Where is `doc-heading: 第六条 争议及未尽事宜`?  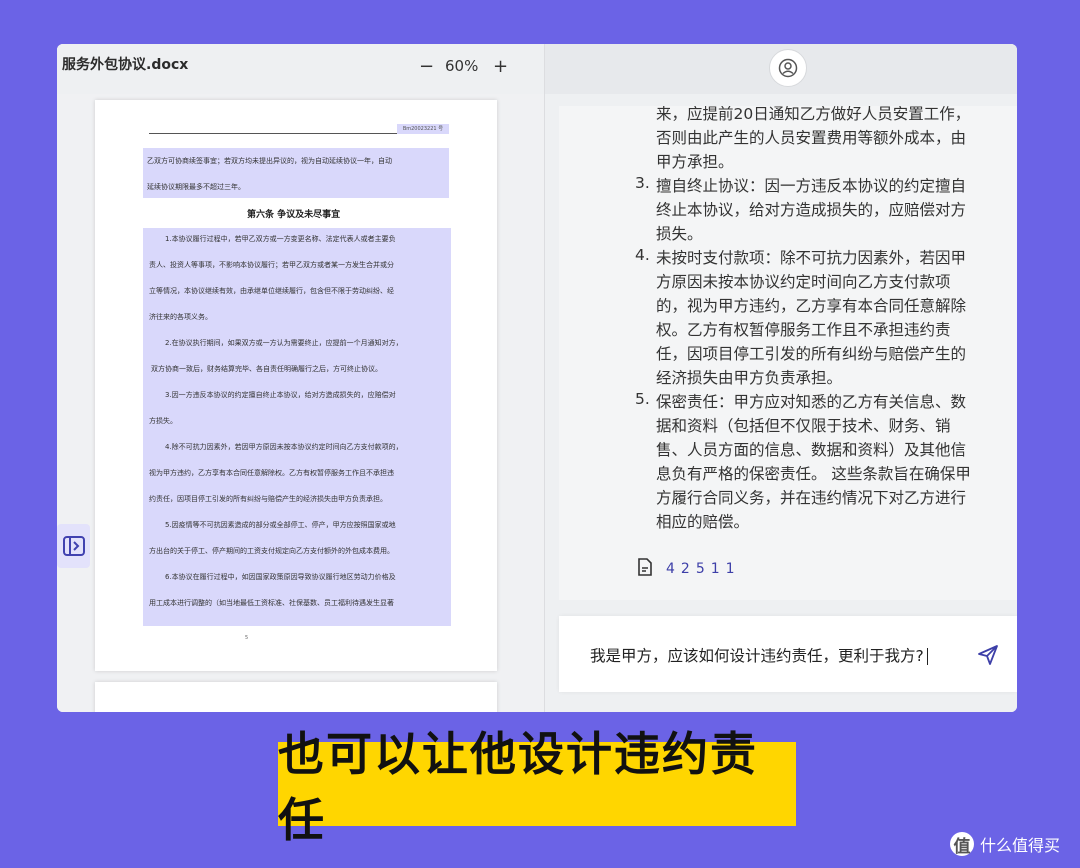
doc-heading: 第六条 争议及未尽事宜 is located at coordinates (294, 215).